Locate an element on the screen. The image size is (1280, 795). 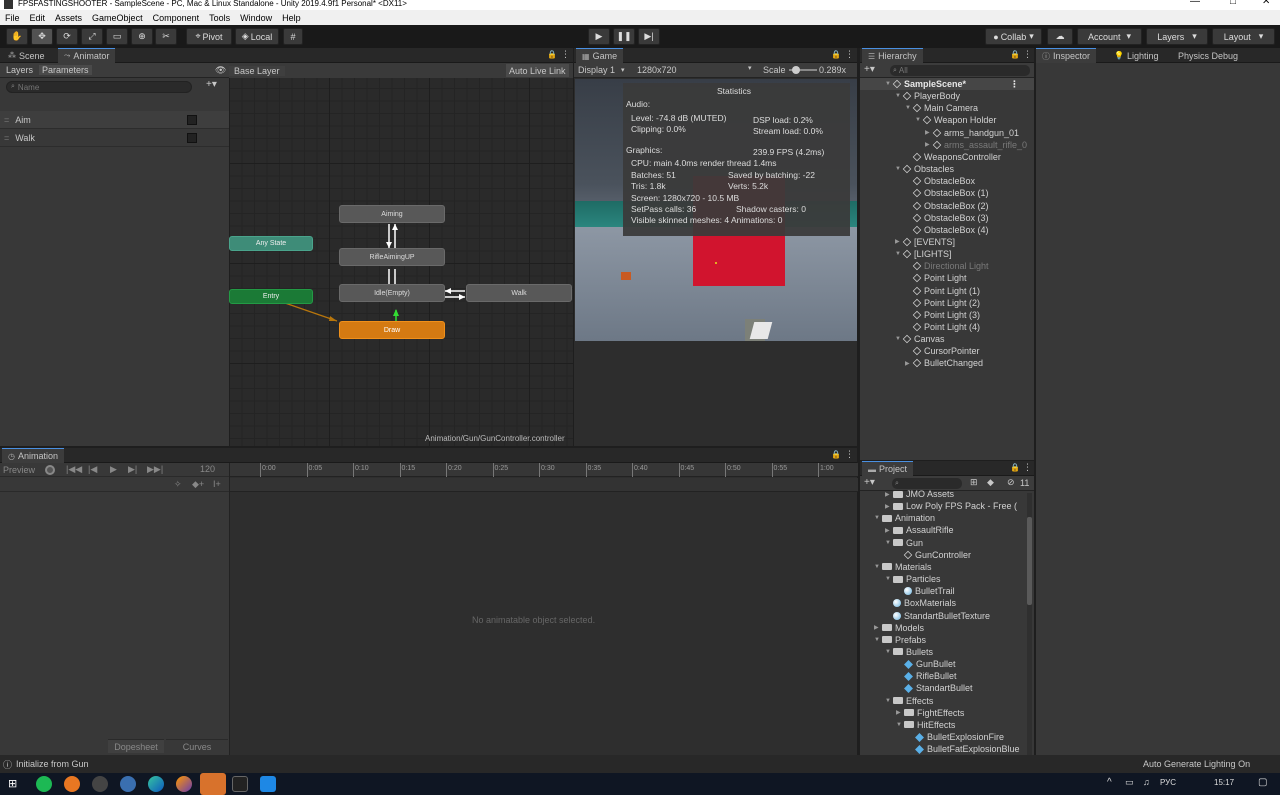
network-icon: ▭ is located at coordinates (1129, 782).